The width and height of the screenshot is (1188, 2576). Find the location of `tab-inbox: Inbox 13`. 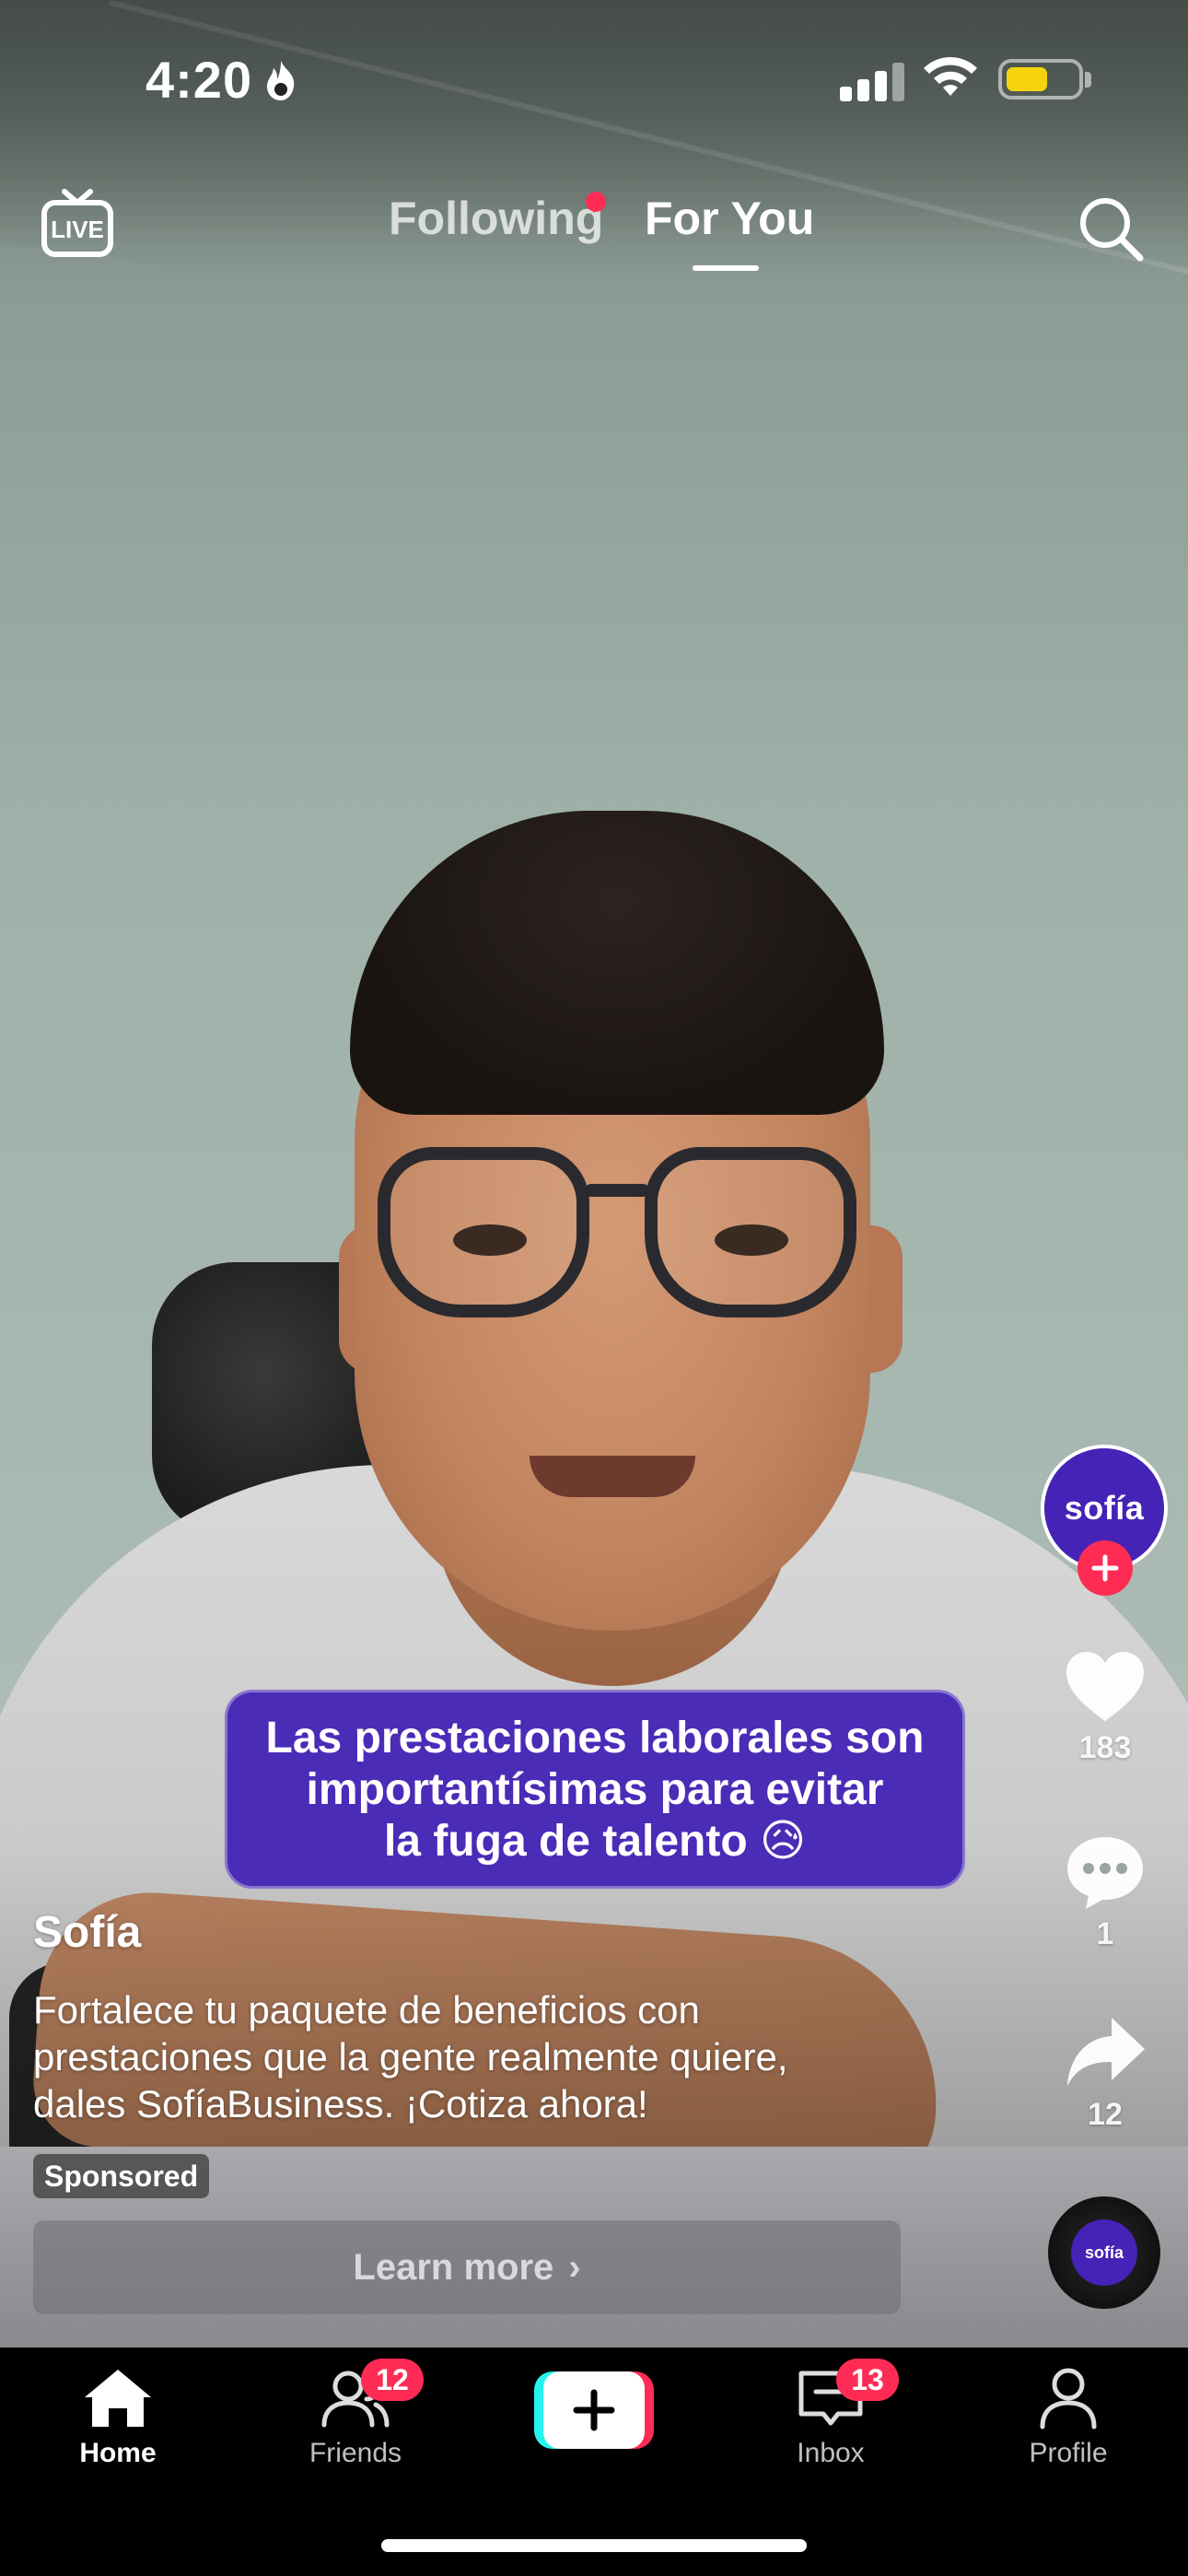

tab-inbox: Inbox 13 is located at coordinates (831, 2414).